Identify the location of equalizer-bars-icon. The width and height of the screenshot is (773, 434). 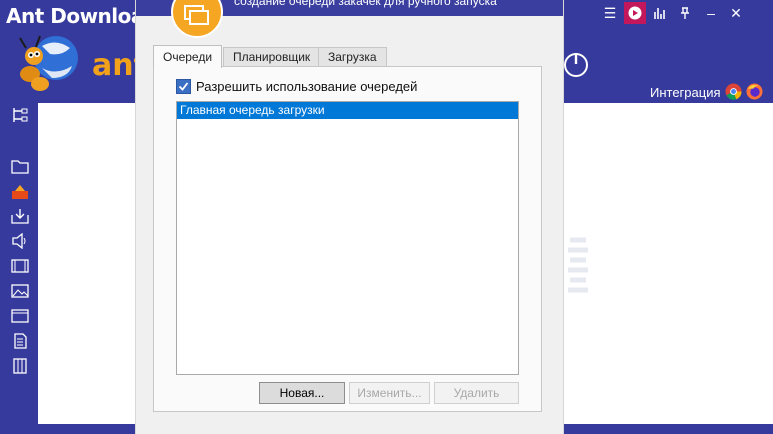
(659, 13).